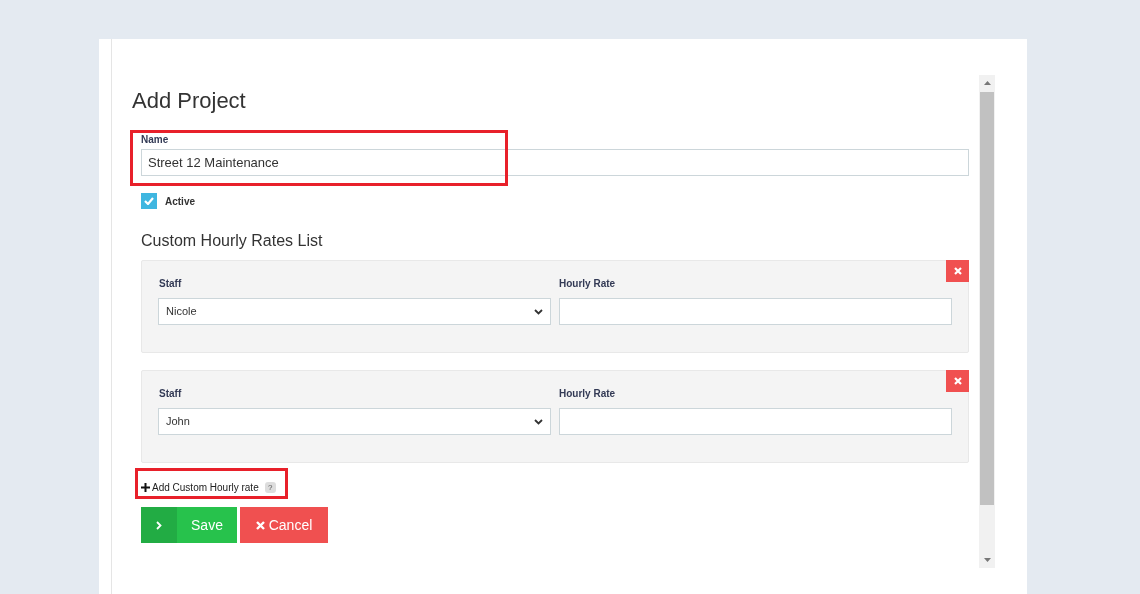 This screenshot has height=594, width=1140. I want to click on plus-icon, so click(145, 487).